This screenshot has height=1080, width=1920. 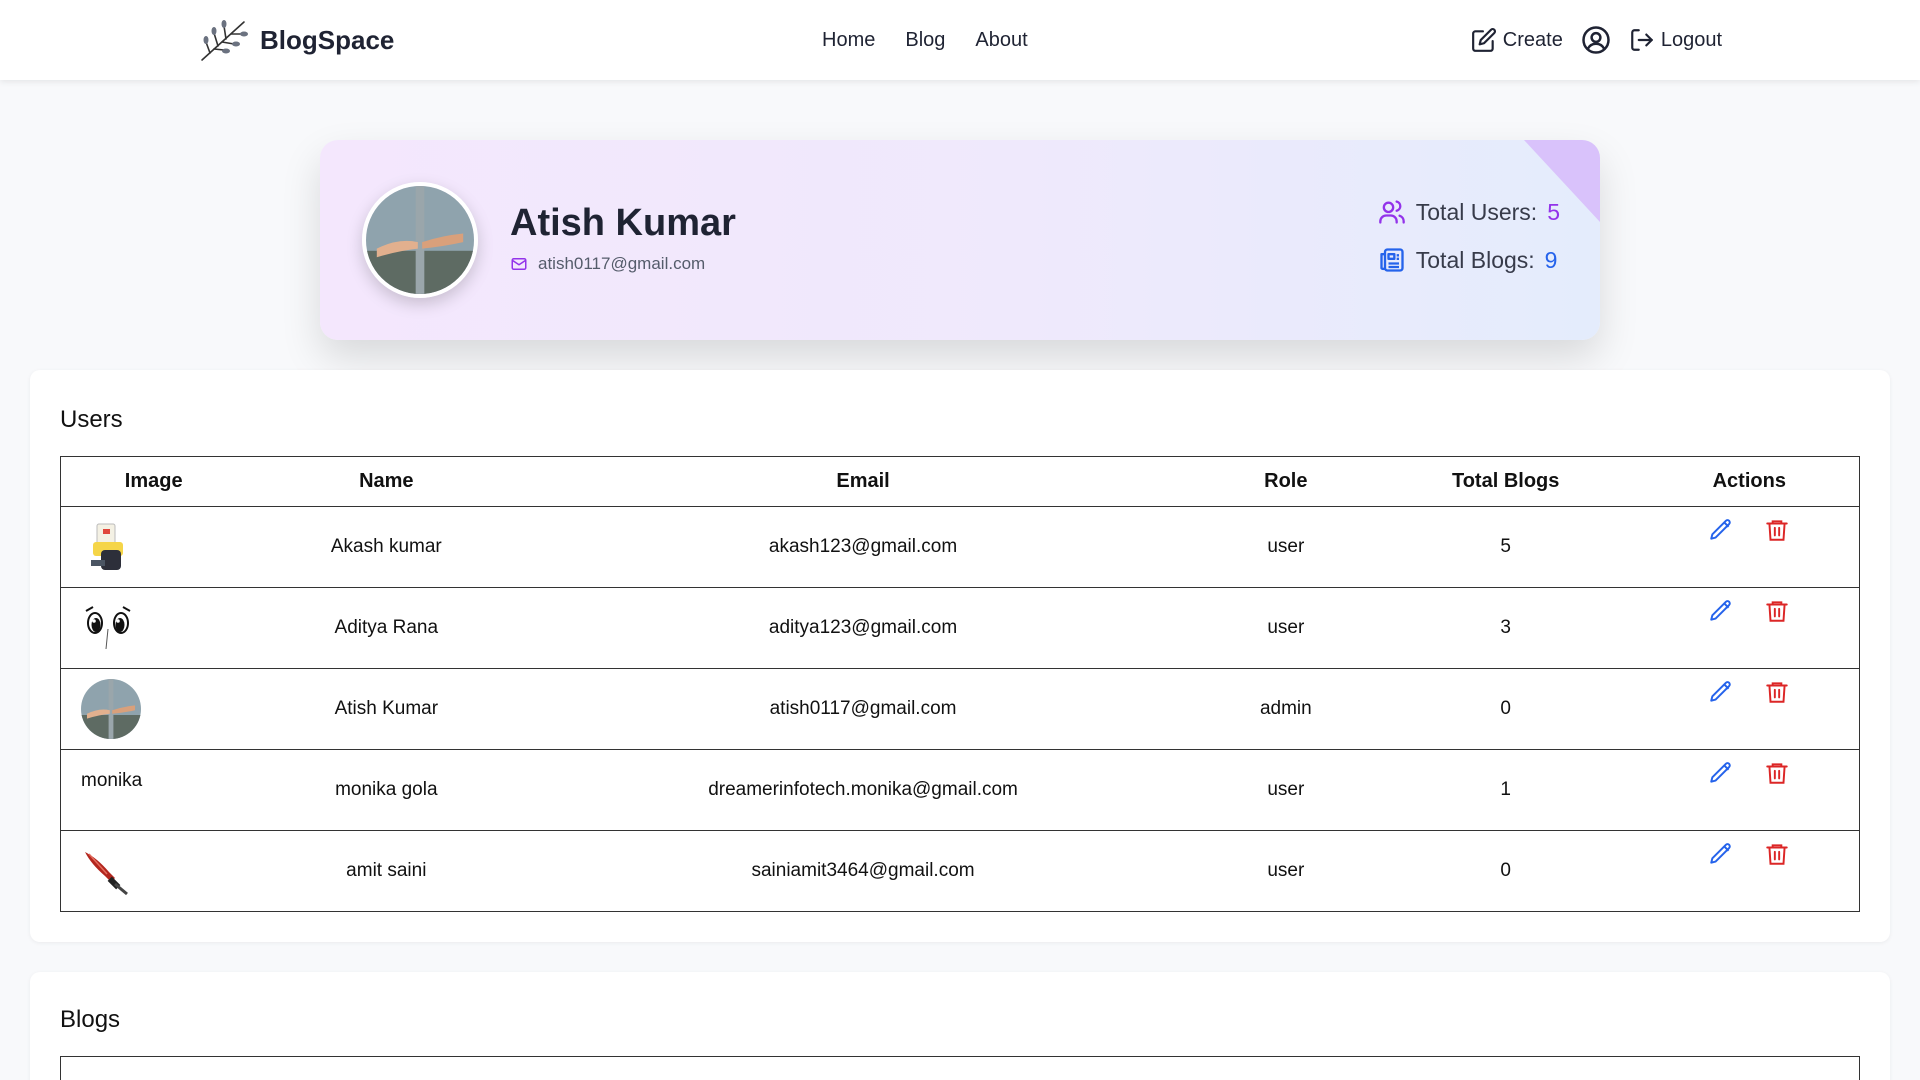 I want to click on brand-logo-link: BlogSpace, so click(x=296, y=40).